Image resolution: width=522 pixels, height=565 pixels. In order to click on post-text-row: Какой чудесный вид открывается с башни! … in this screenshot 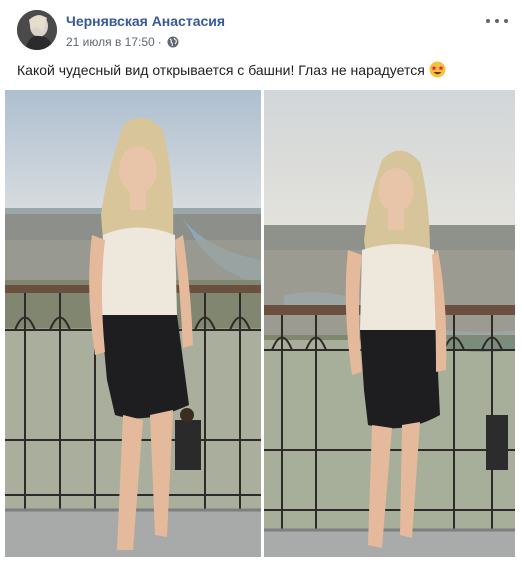, I will do `click(231, 69)`.